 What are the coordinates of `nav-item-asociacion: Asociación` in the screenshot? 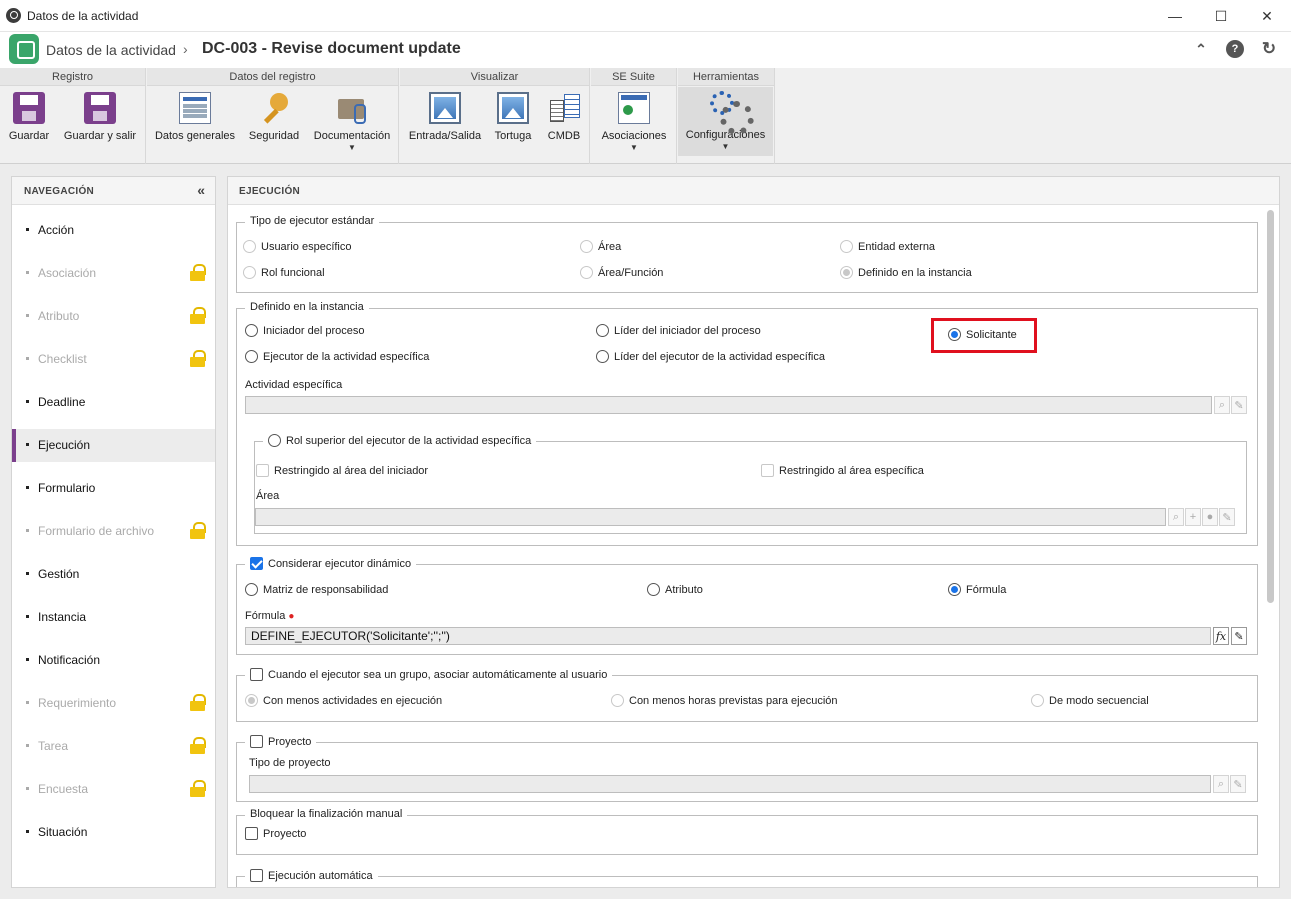 It's located at (113, 273).